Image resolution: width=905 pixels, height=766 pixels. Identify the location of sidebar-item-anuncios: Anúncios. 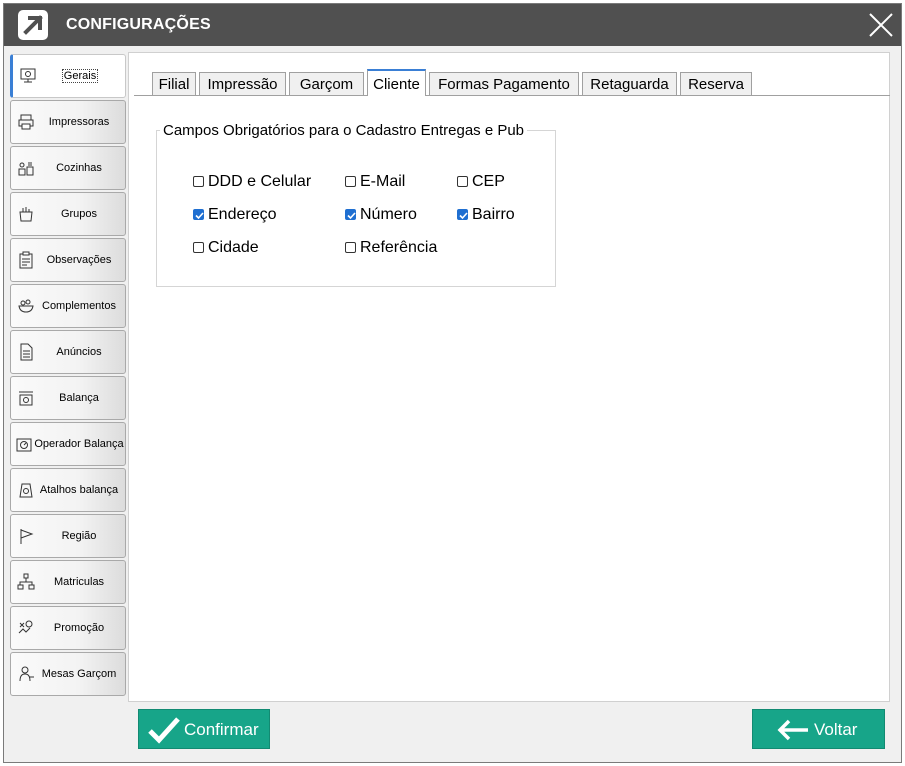
(68, 352).